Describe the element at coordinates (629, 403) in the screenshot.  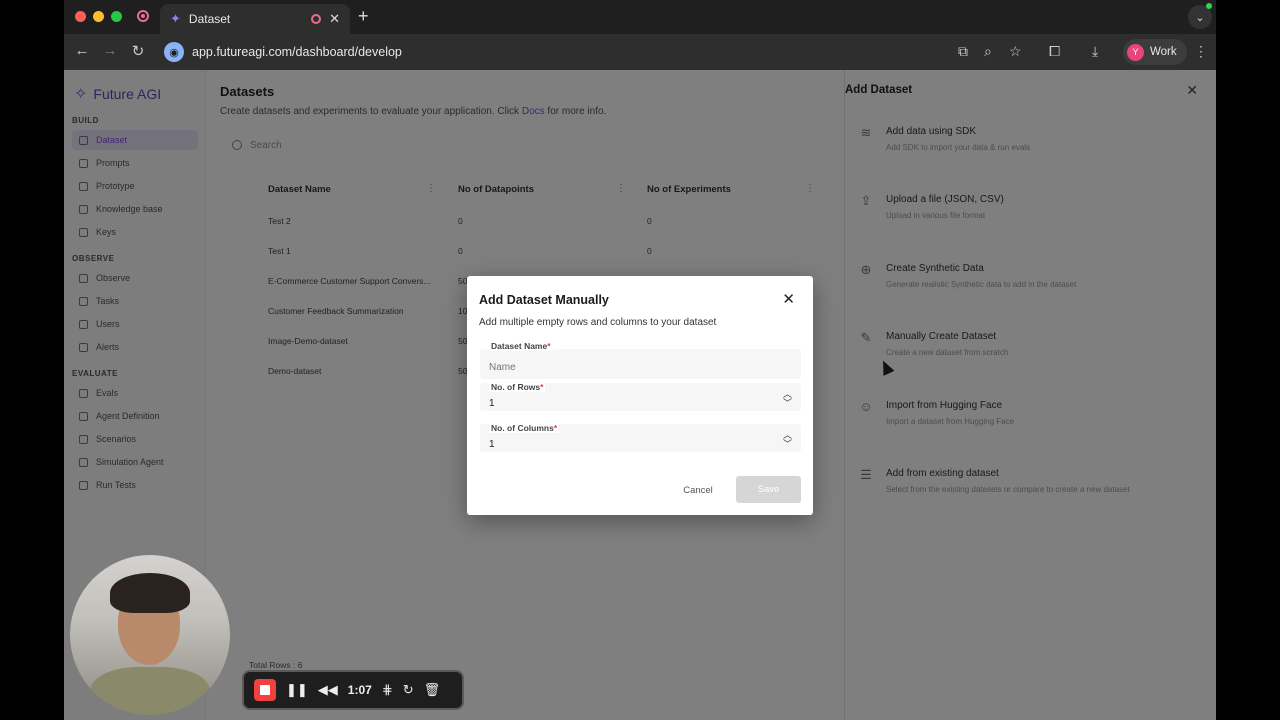
I see `rows-input: 1` at that location.